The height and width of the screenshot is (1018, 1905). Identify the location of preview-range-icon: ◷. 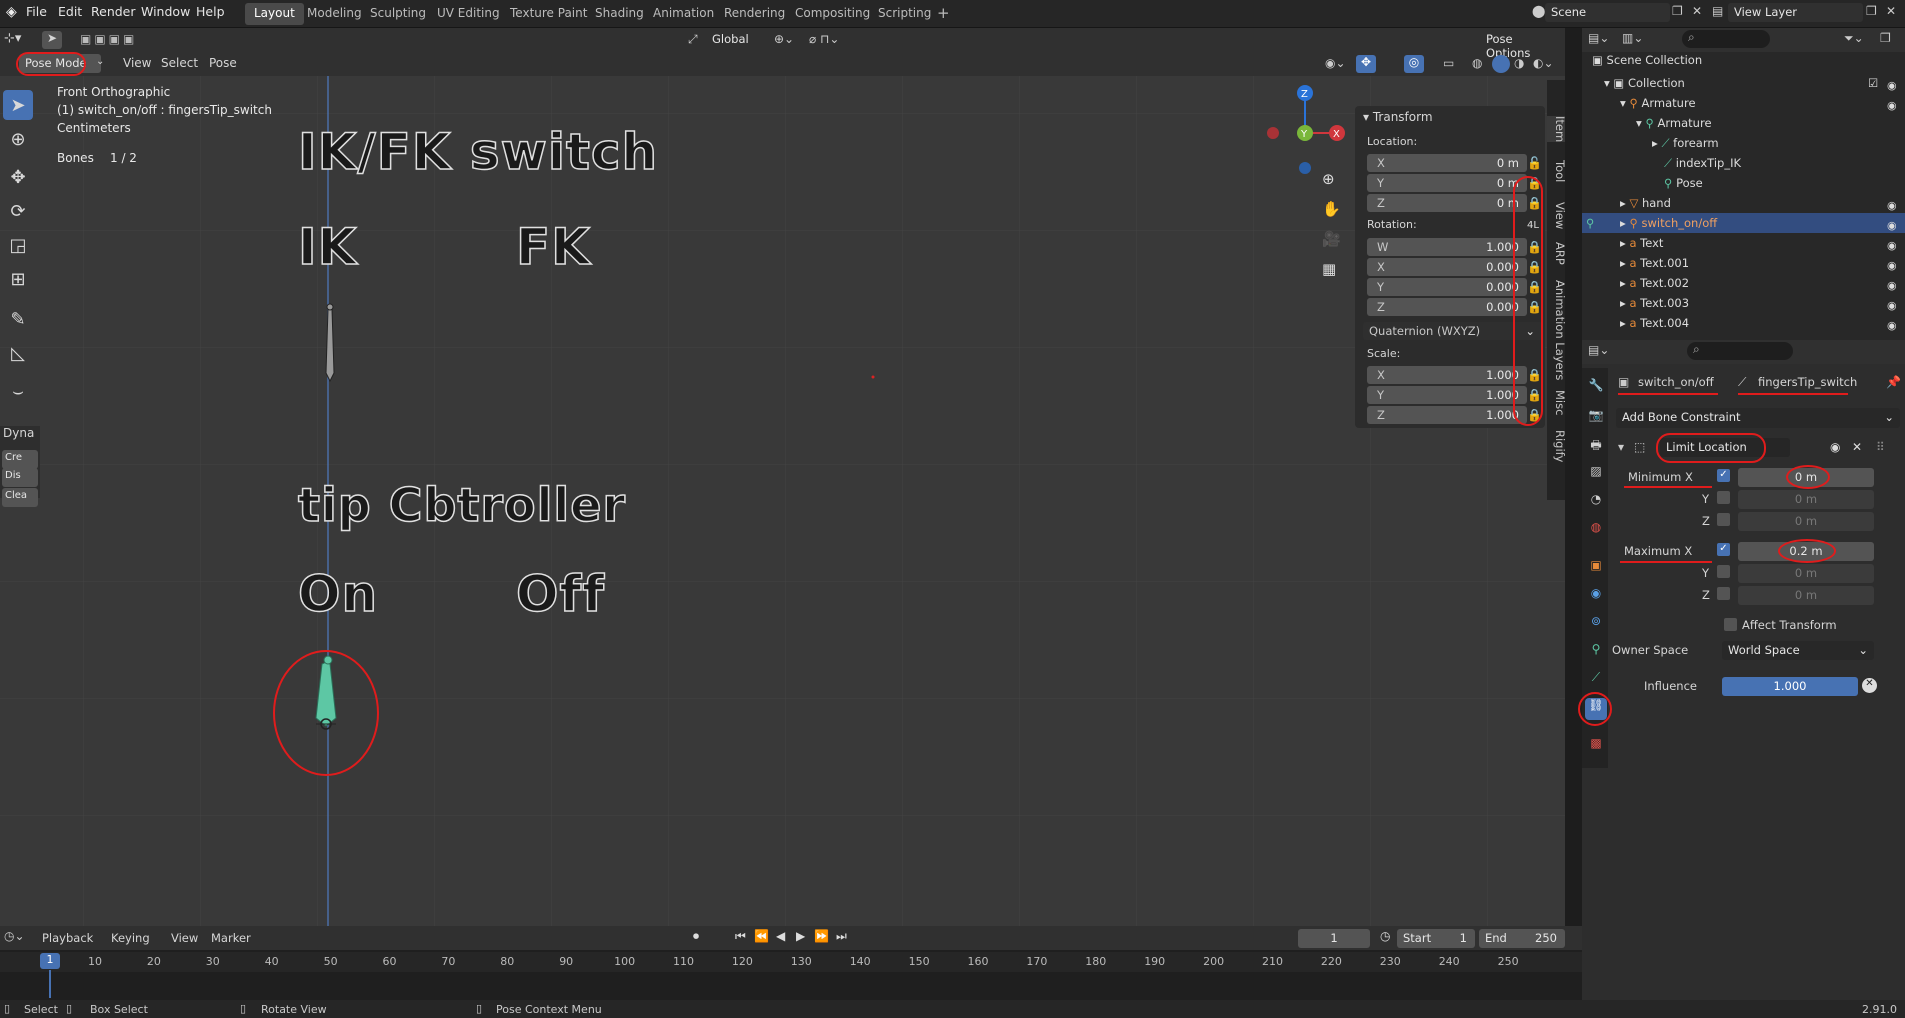
(1385, 936).